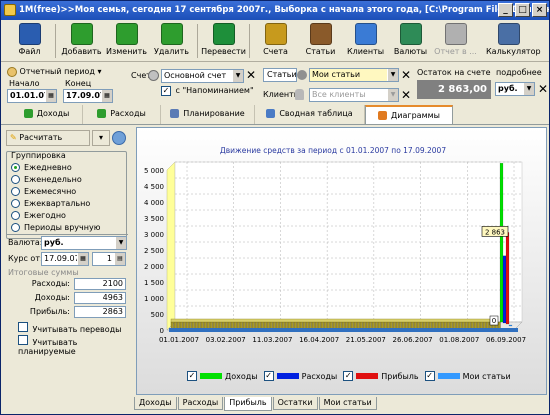  Describe the element at coordinates (406, 95) in the screenshot. I see `clear-clients-icon: ✕` at that location.